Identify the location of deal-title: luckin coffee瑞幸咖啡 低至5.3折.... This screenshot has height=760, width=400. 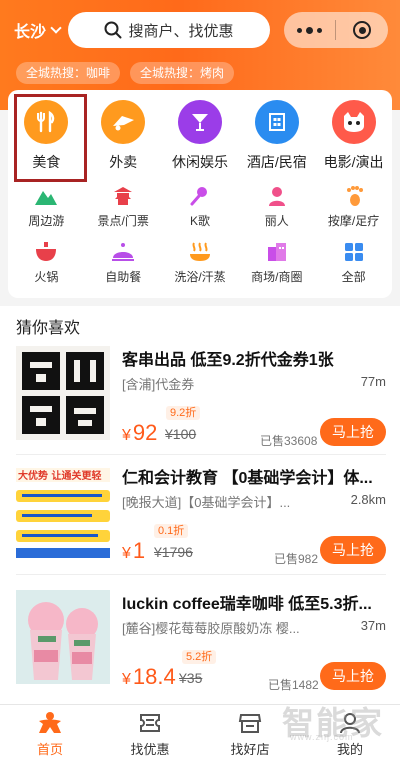
(247, 604).